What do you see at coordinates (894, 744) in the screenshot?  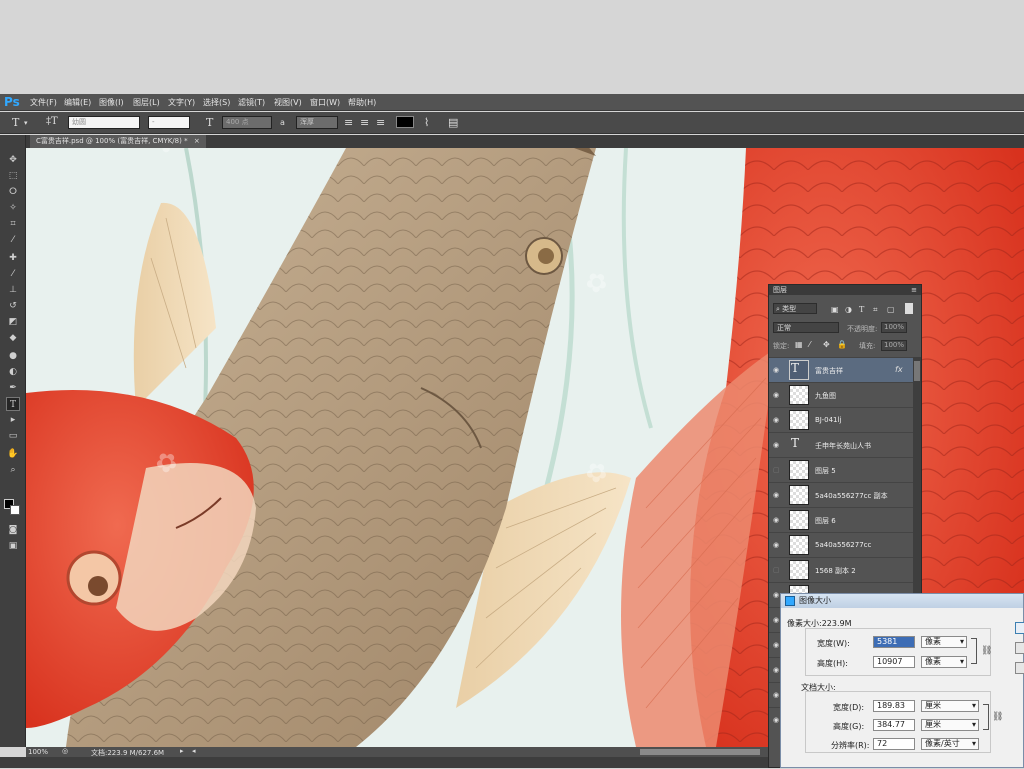 I see `resolution-input: 72` at bounding box center [894, 744].